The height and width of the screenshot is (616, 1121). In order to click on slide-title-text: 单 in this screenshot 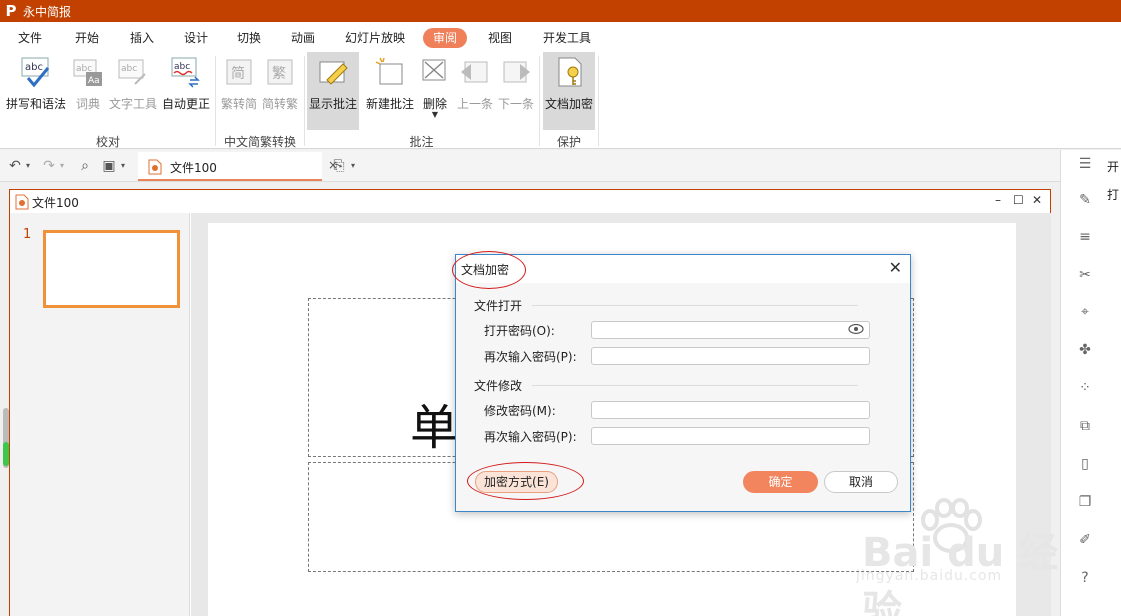, I will do `click(434, 423)`.